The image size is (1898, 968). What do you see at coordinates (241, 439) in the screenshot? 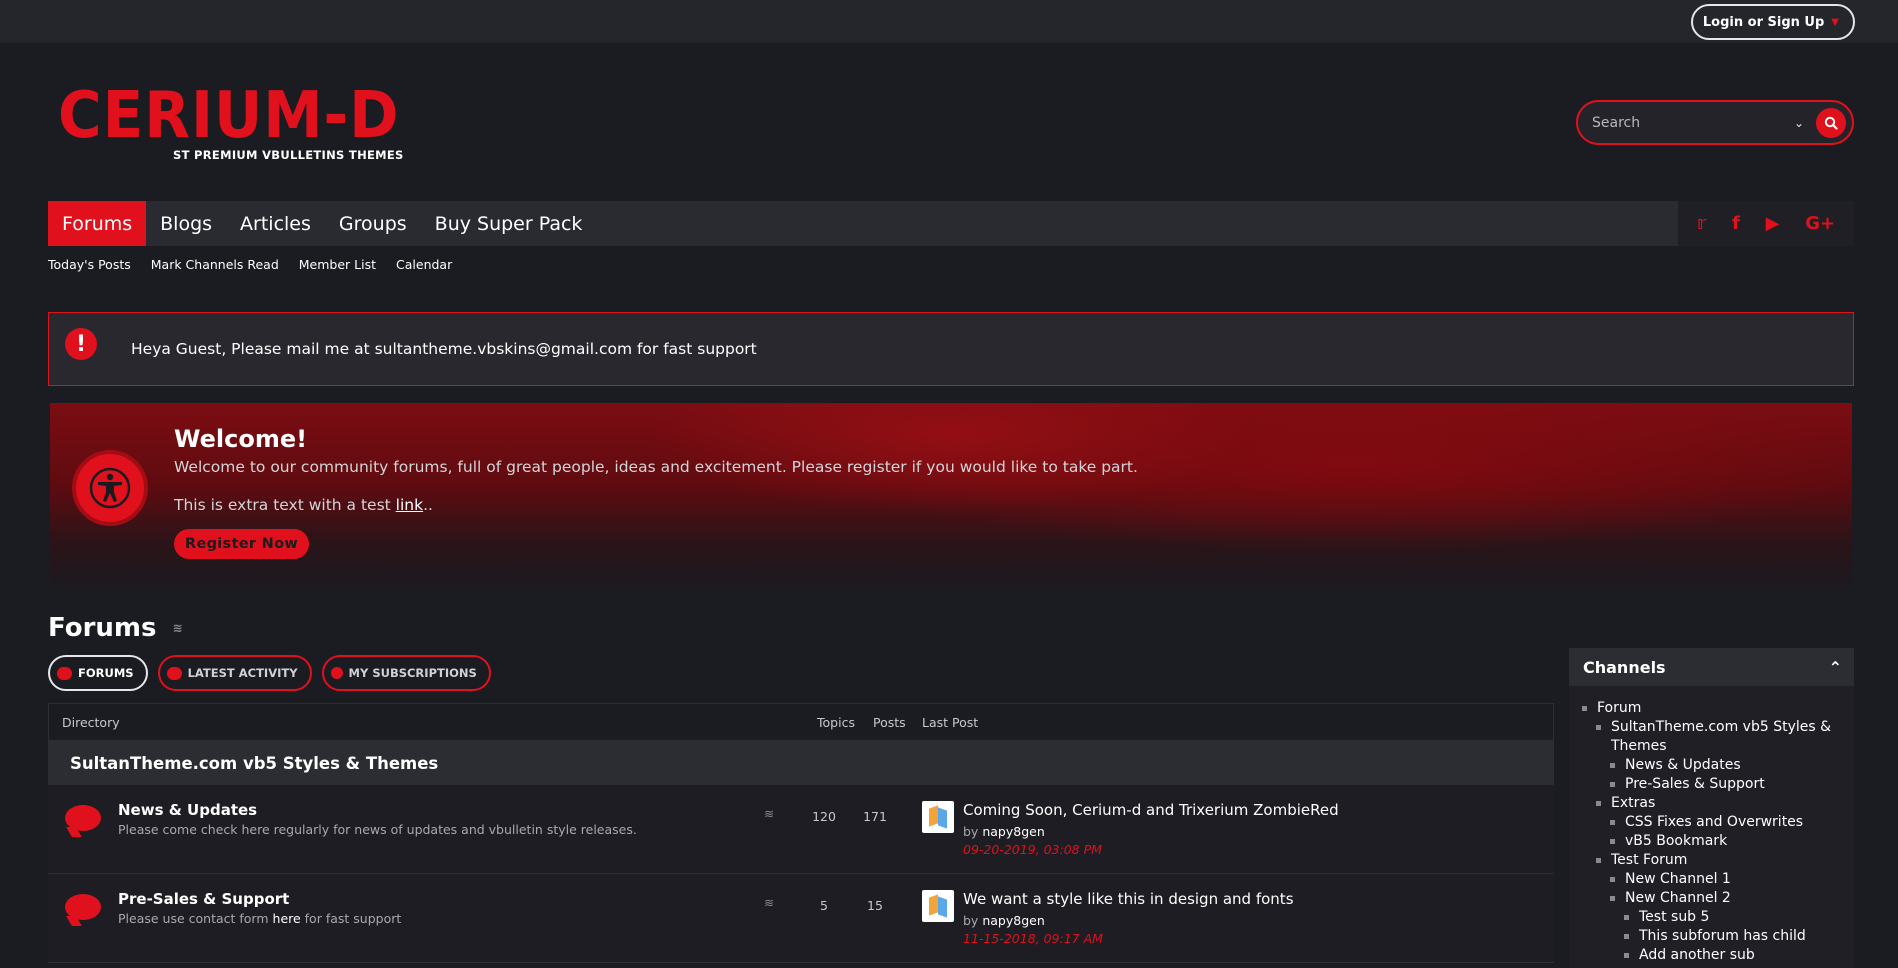
I see `welcome-title: Welcome!` at bounding box center [241, 439].